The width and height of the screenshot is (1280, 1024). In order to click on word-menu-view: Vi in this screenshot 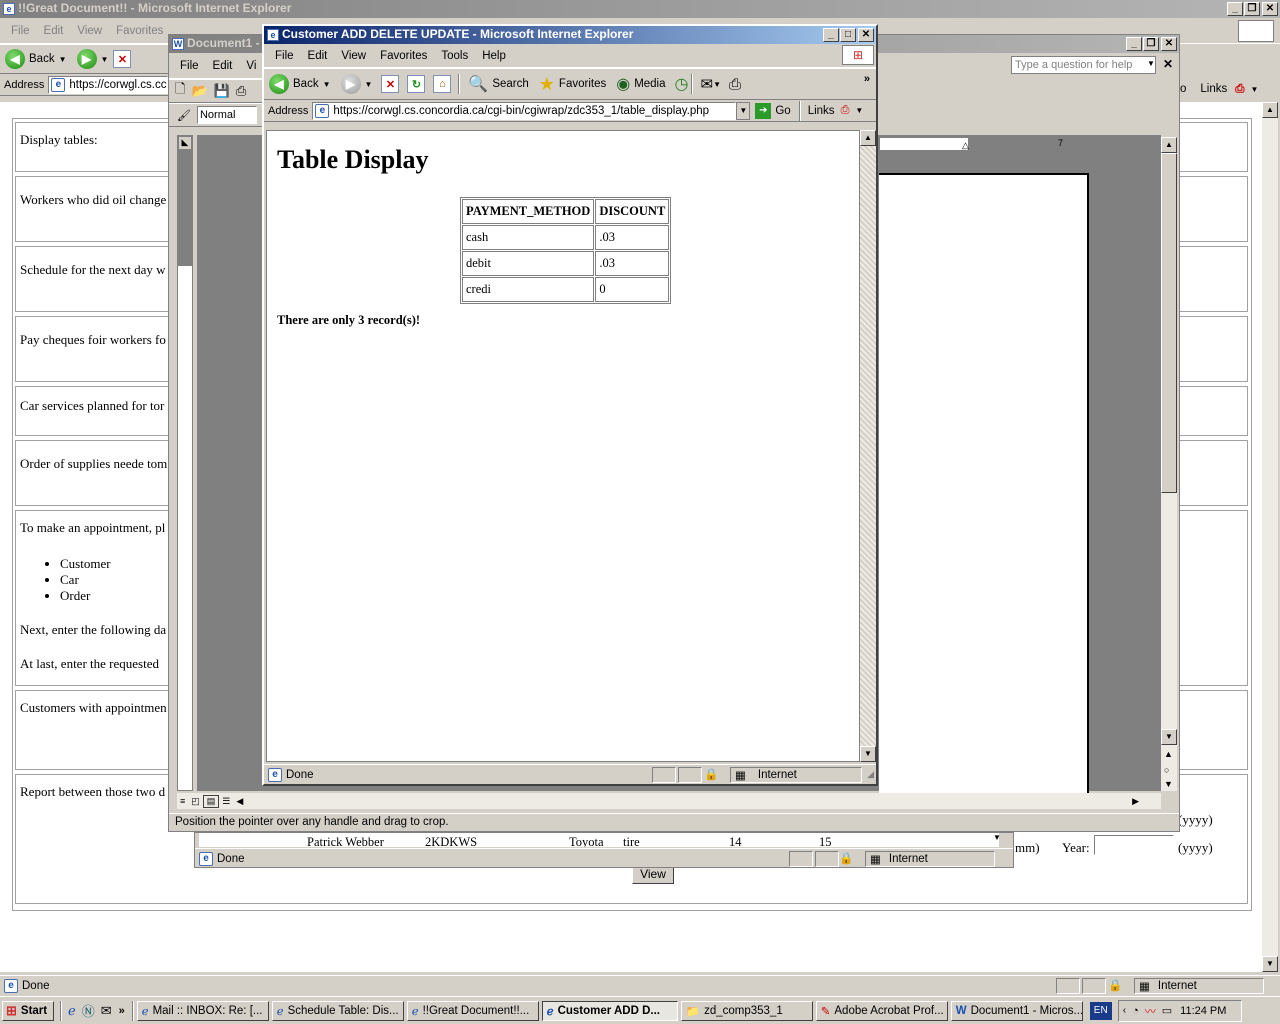, I will do `click(251, 66)`.